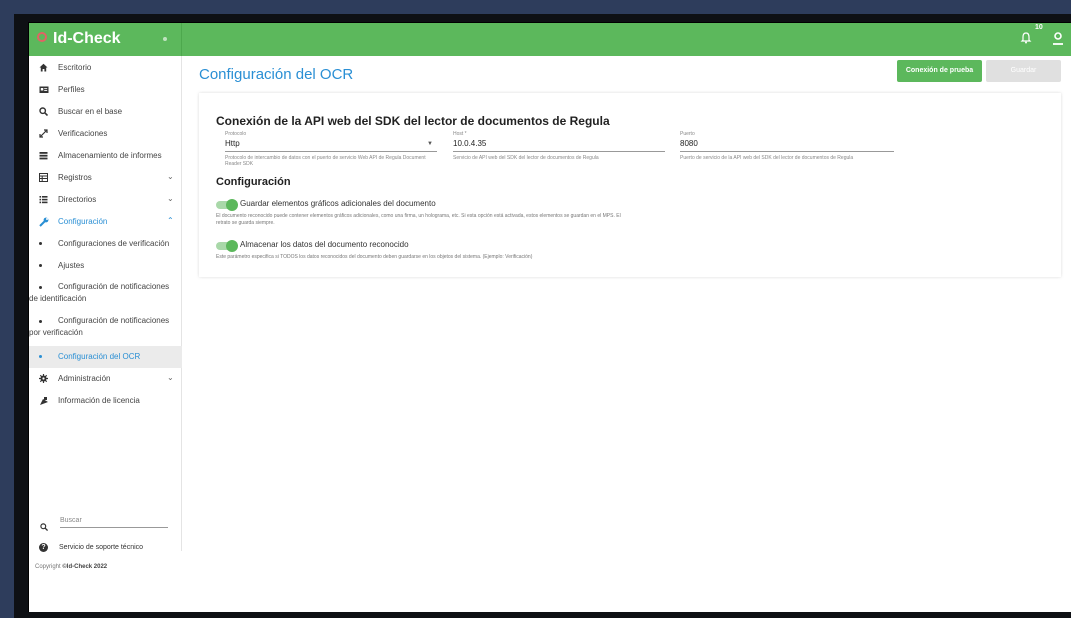  What do you see at coordinates (542, 18) in the screenshot?
I see `screen-bezel-top` at bounding box center [542, 18].